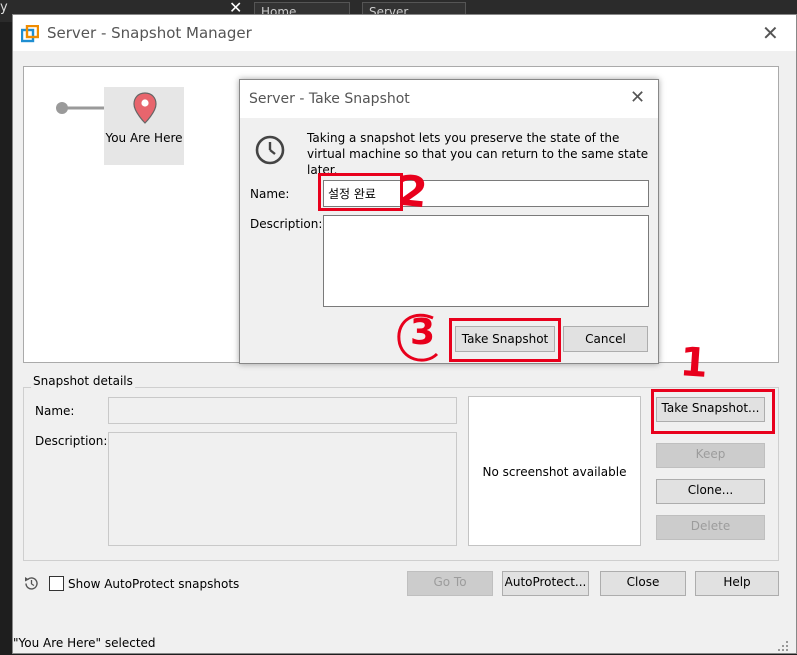  I want to click on dialog-cancel-button: Cancel, so click(605, 339).